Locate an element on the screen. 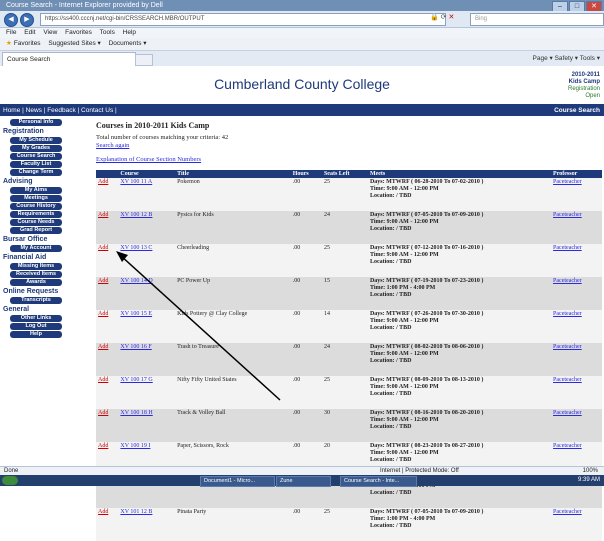  course-code-link: XV 101 12 B is located at coordinates (136, 512).